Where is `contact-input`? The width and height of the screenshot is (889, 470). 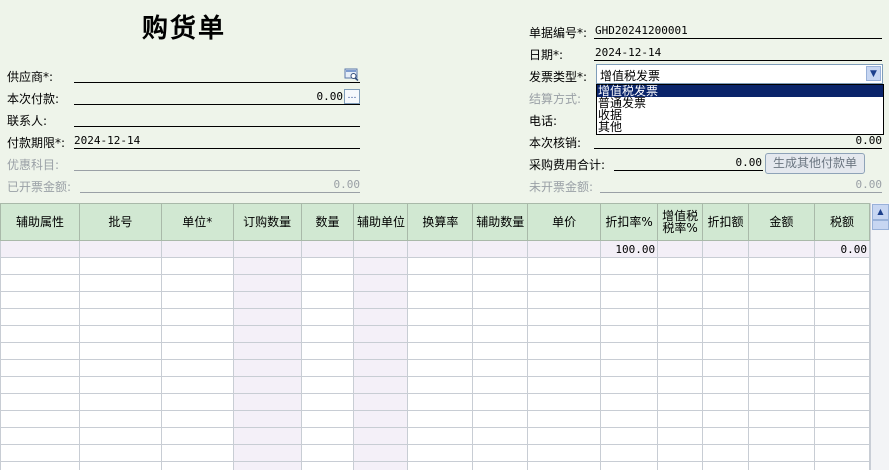
contact-input is located at coordinates (217, 119).